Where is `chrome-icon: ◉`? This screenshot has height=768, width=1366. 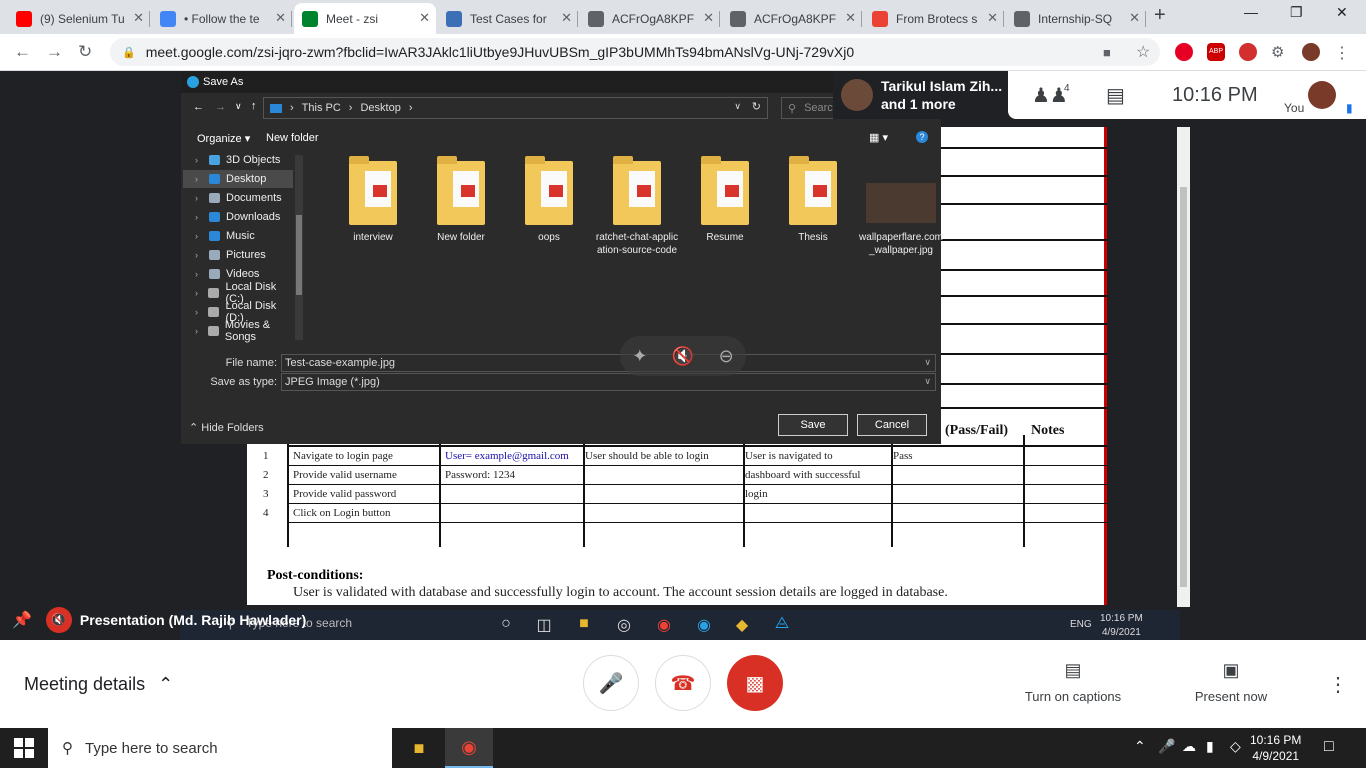
chrome-icon: ◉ is located at coordinates (469, 748).